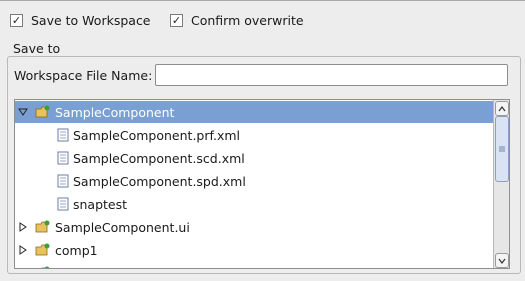 This screenshot has width=525, height=281. I want to click on tree-item-samplecomponent: SampleComponent, so click(255, 112).